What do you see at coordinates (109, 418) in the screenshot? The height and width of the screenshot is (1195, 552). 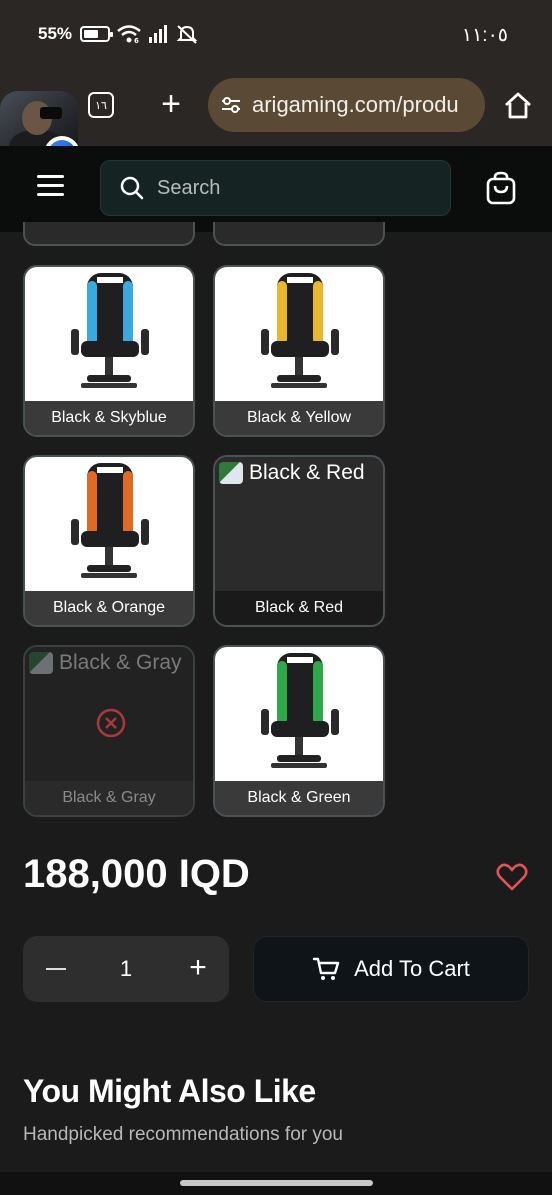 I see `variant-label: Black & Skyblue` at bounding box center [109, 418].